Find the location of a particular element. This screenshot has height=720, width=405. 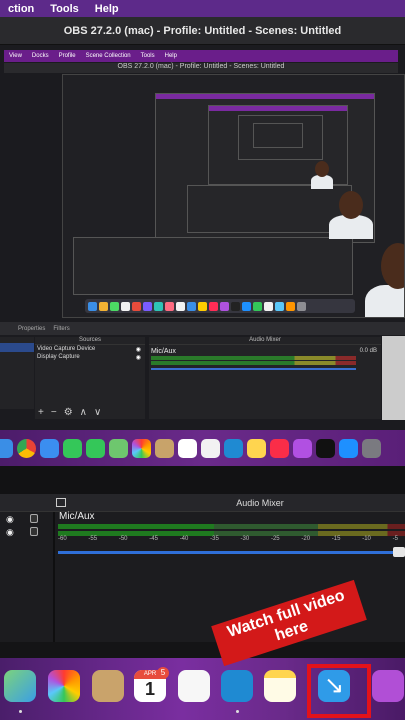

mac-menu-bar: ction Tools Help is located at coordinates (202, 8).